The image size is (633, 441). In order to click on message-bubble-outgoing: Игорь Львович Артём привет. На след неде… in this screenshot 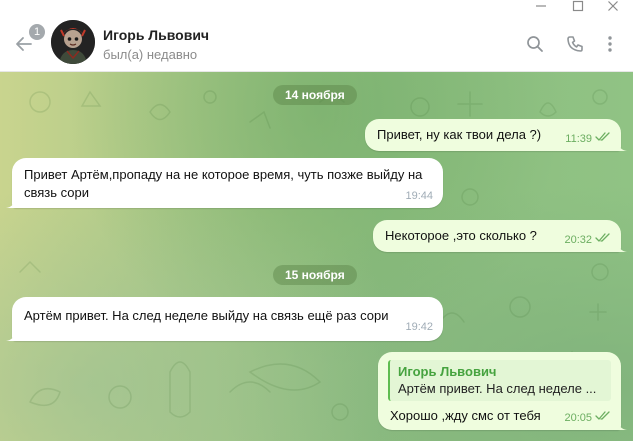, I will do `click(502, 391)`.